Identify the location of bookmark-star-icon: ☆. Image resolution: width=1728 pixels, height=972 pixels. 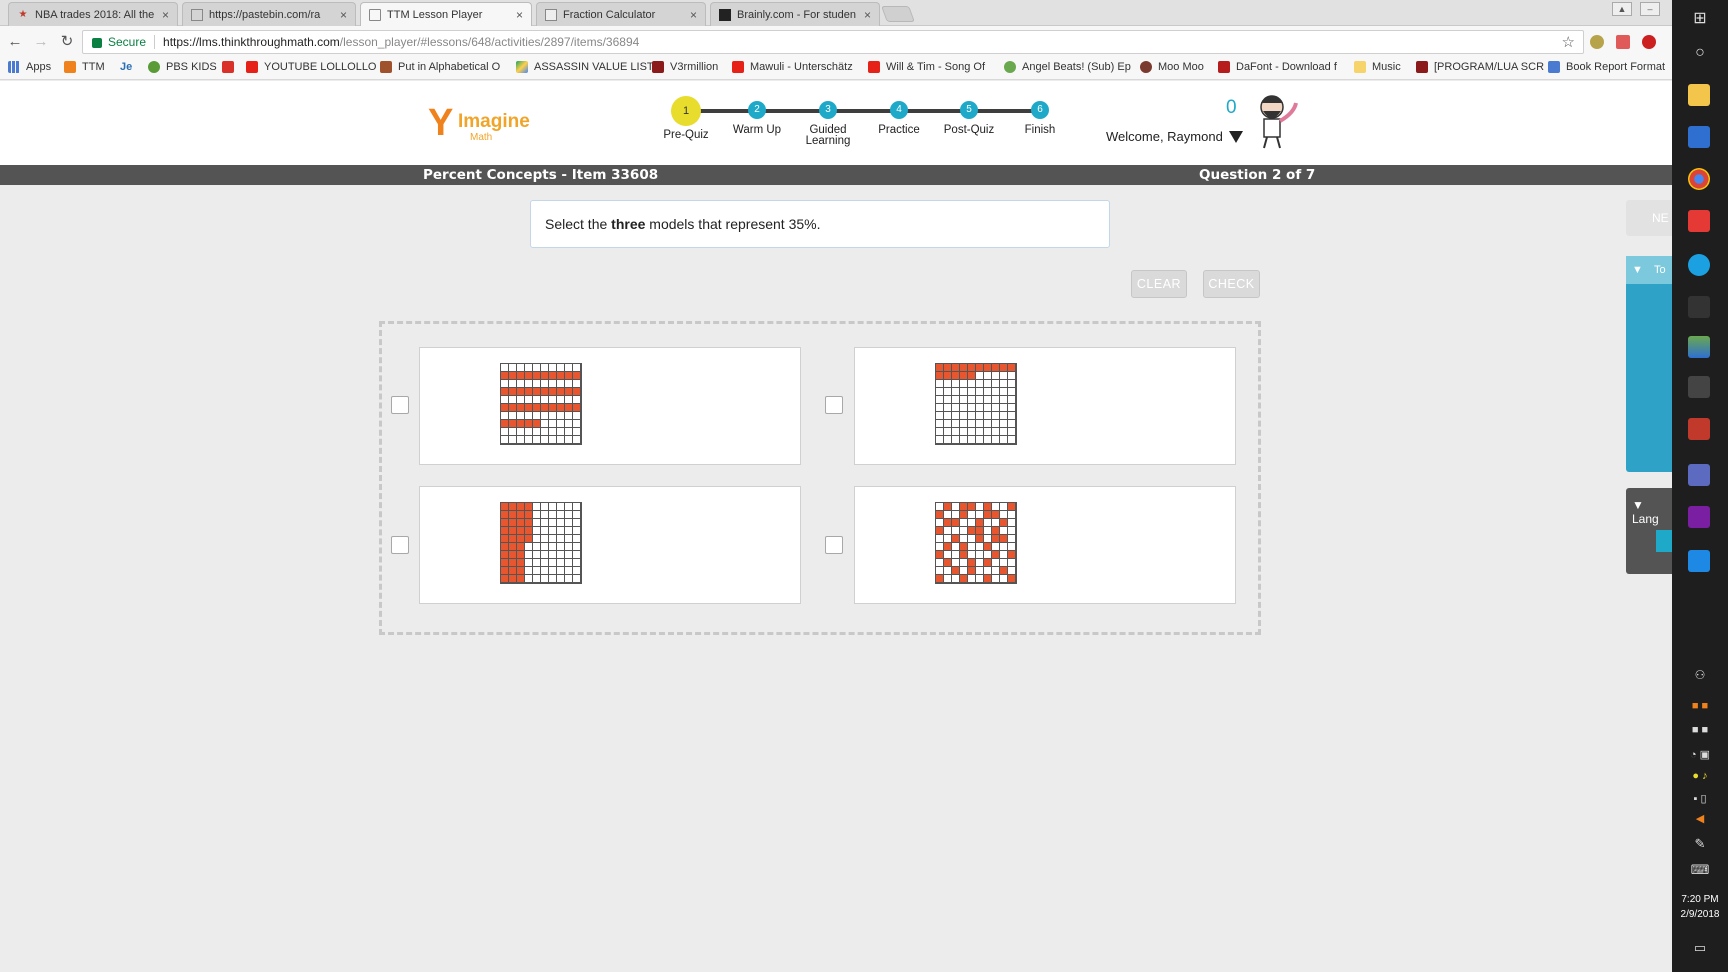
(1568, 42).